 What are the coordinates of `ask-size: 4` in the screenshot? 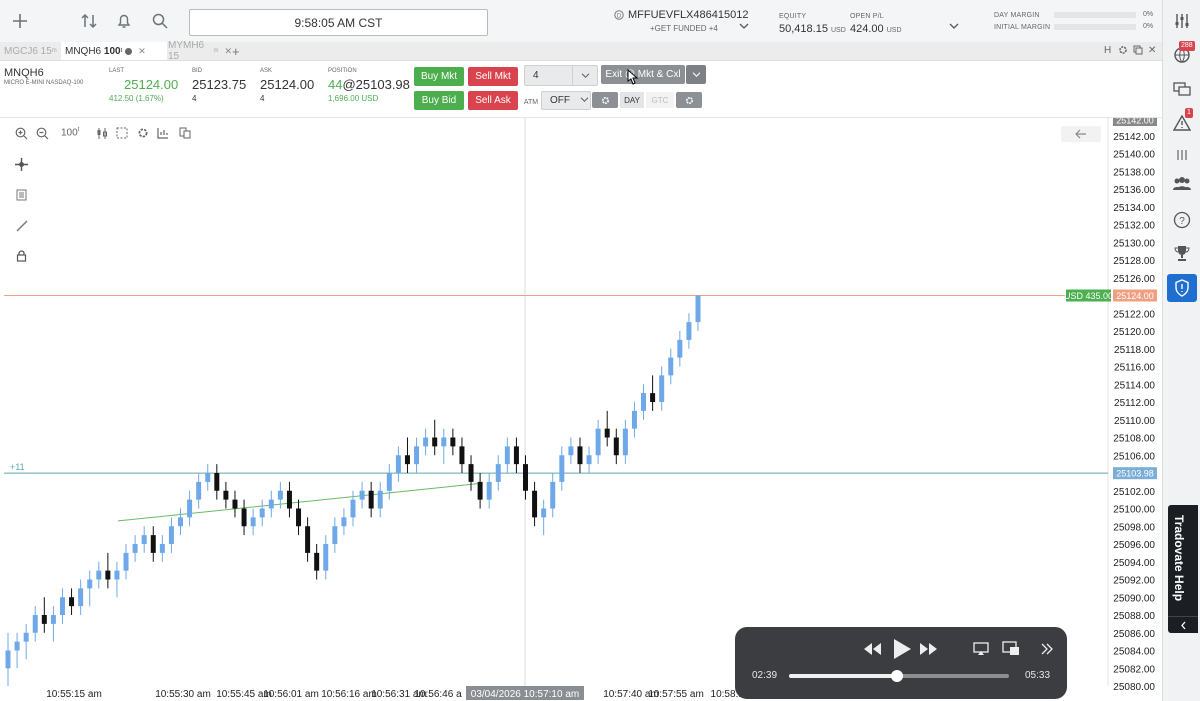 It's located at (262, 98).